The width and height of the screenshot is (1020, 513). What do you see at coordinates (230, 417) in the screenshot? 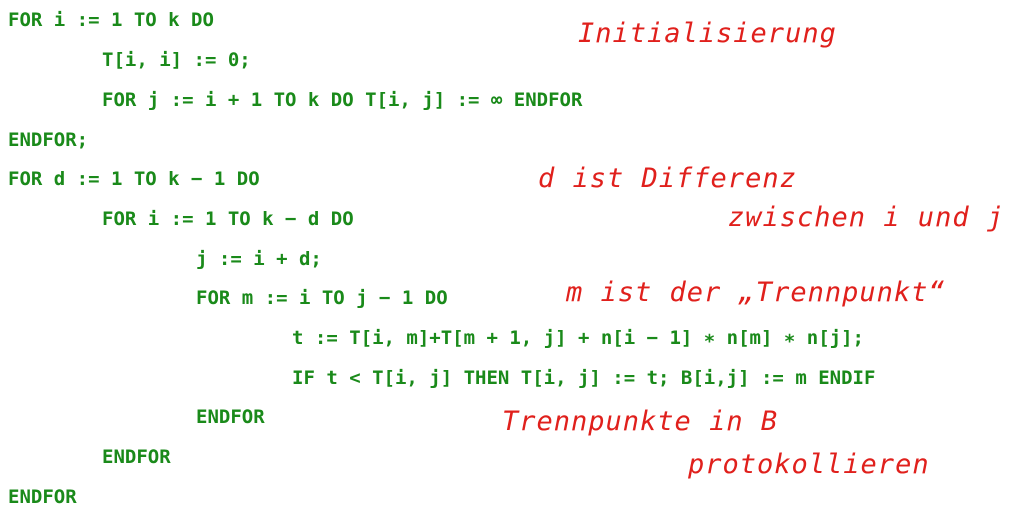
I see `code-line-11: ENDFOR` at bounding box center [230, 417].